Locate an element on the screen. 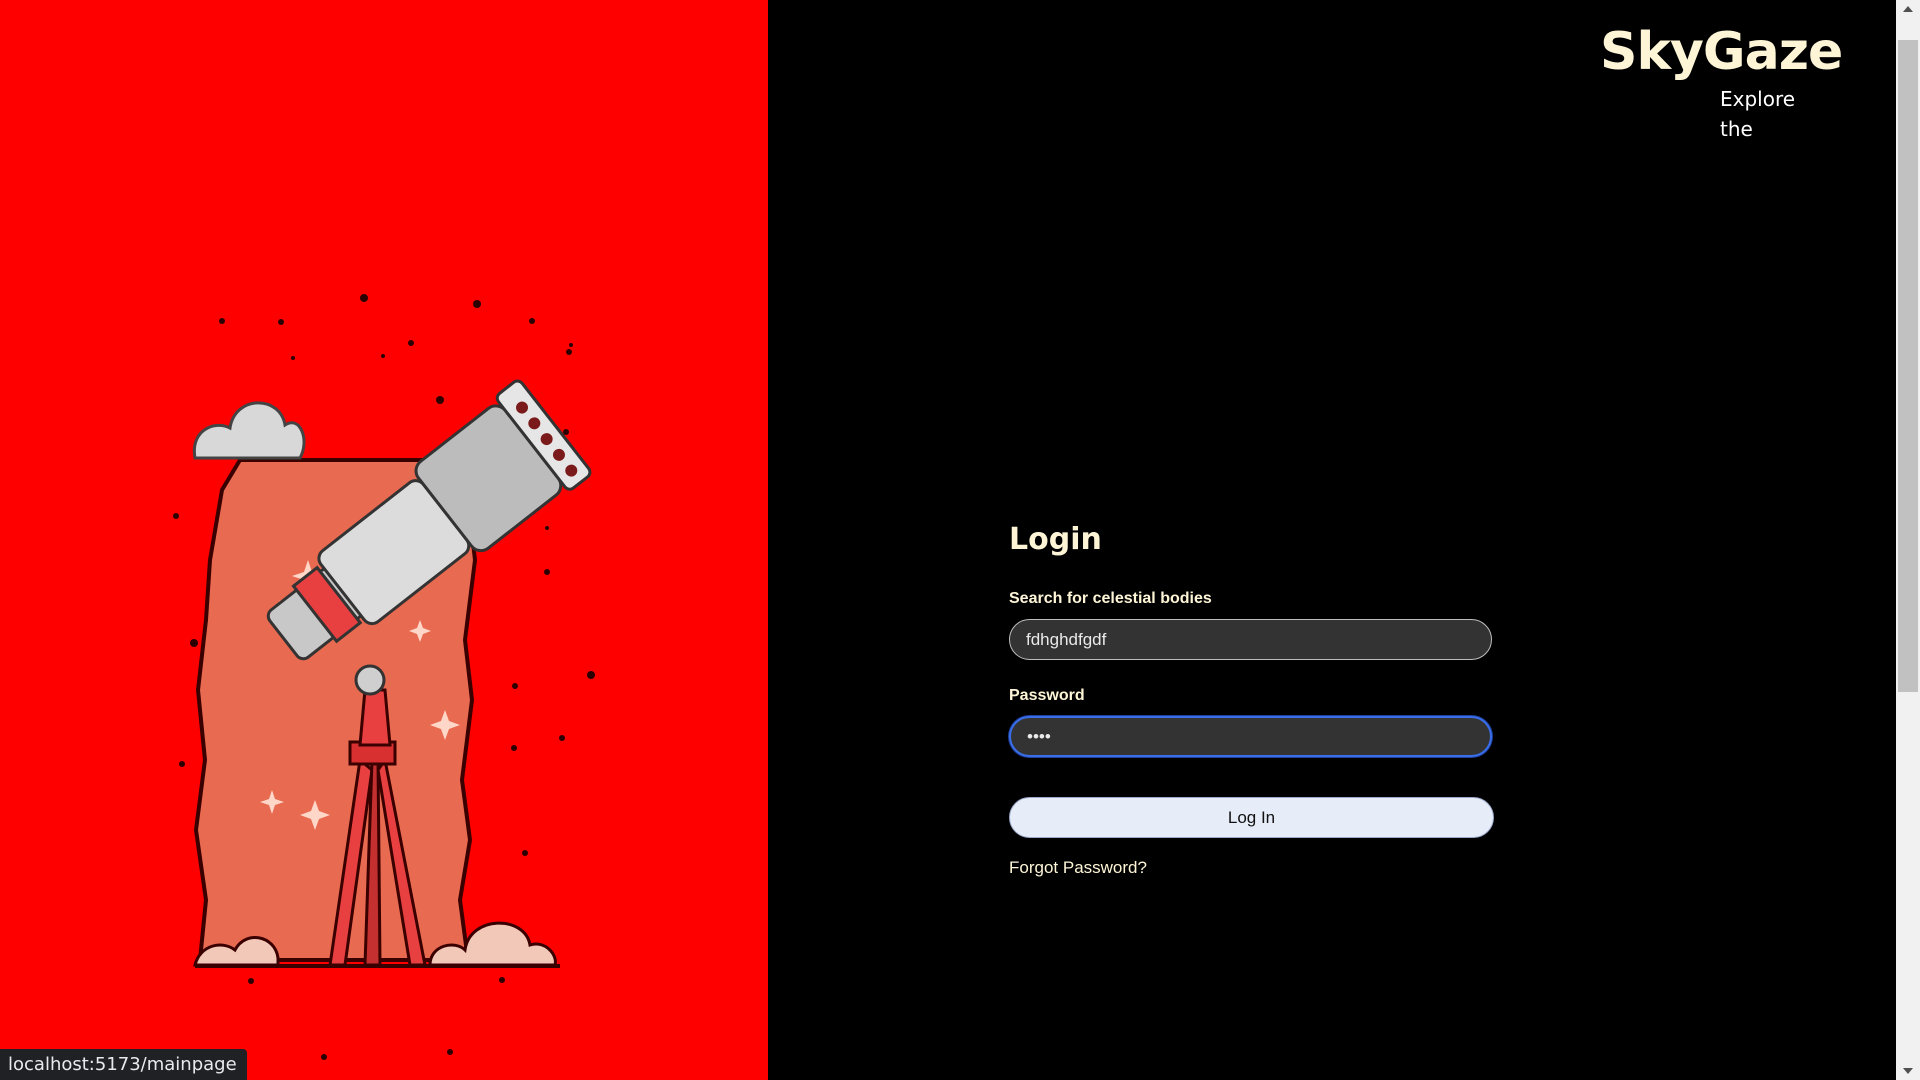 The height and width of the screenshot is (1080, 1920). brand-tagline: Explore the is located at coordinates (1758, 114).